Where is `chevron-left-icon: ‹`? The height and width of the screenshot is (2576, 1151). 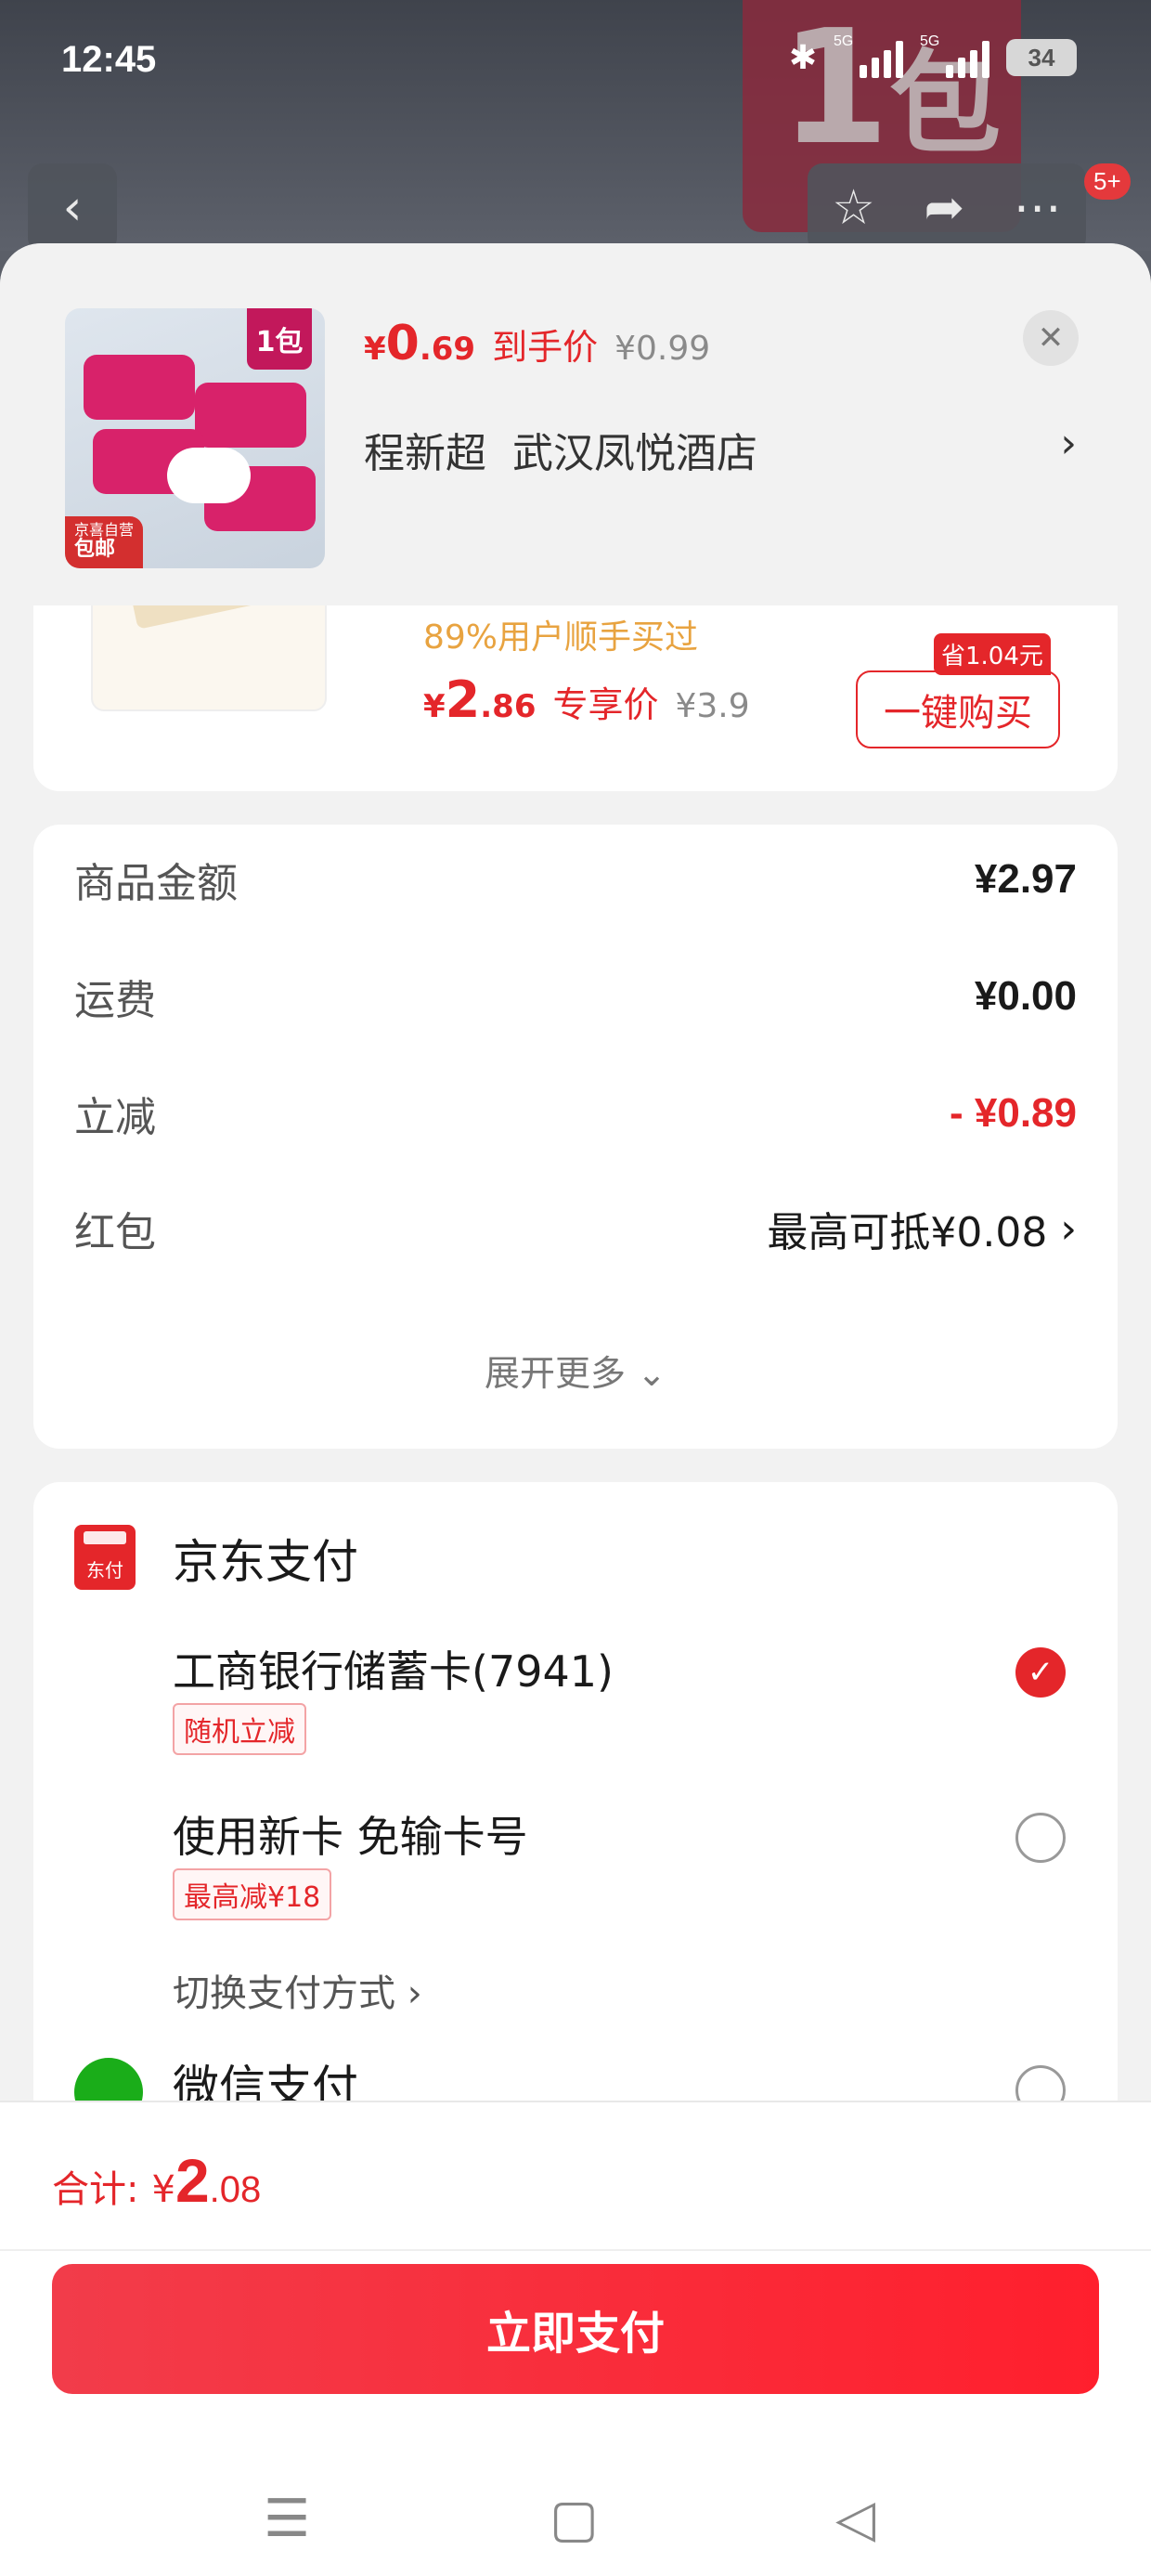
chevron-left-icon: ‹ is located at coordinates (72, 208).